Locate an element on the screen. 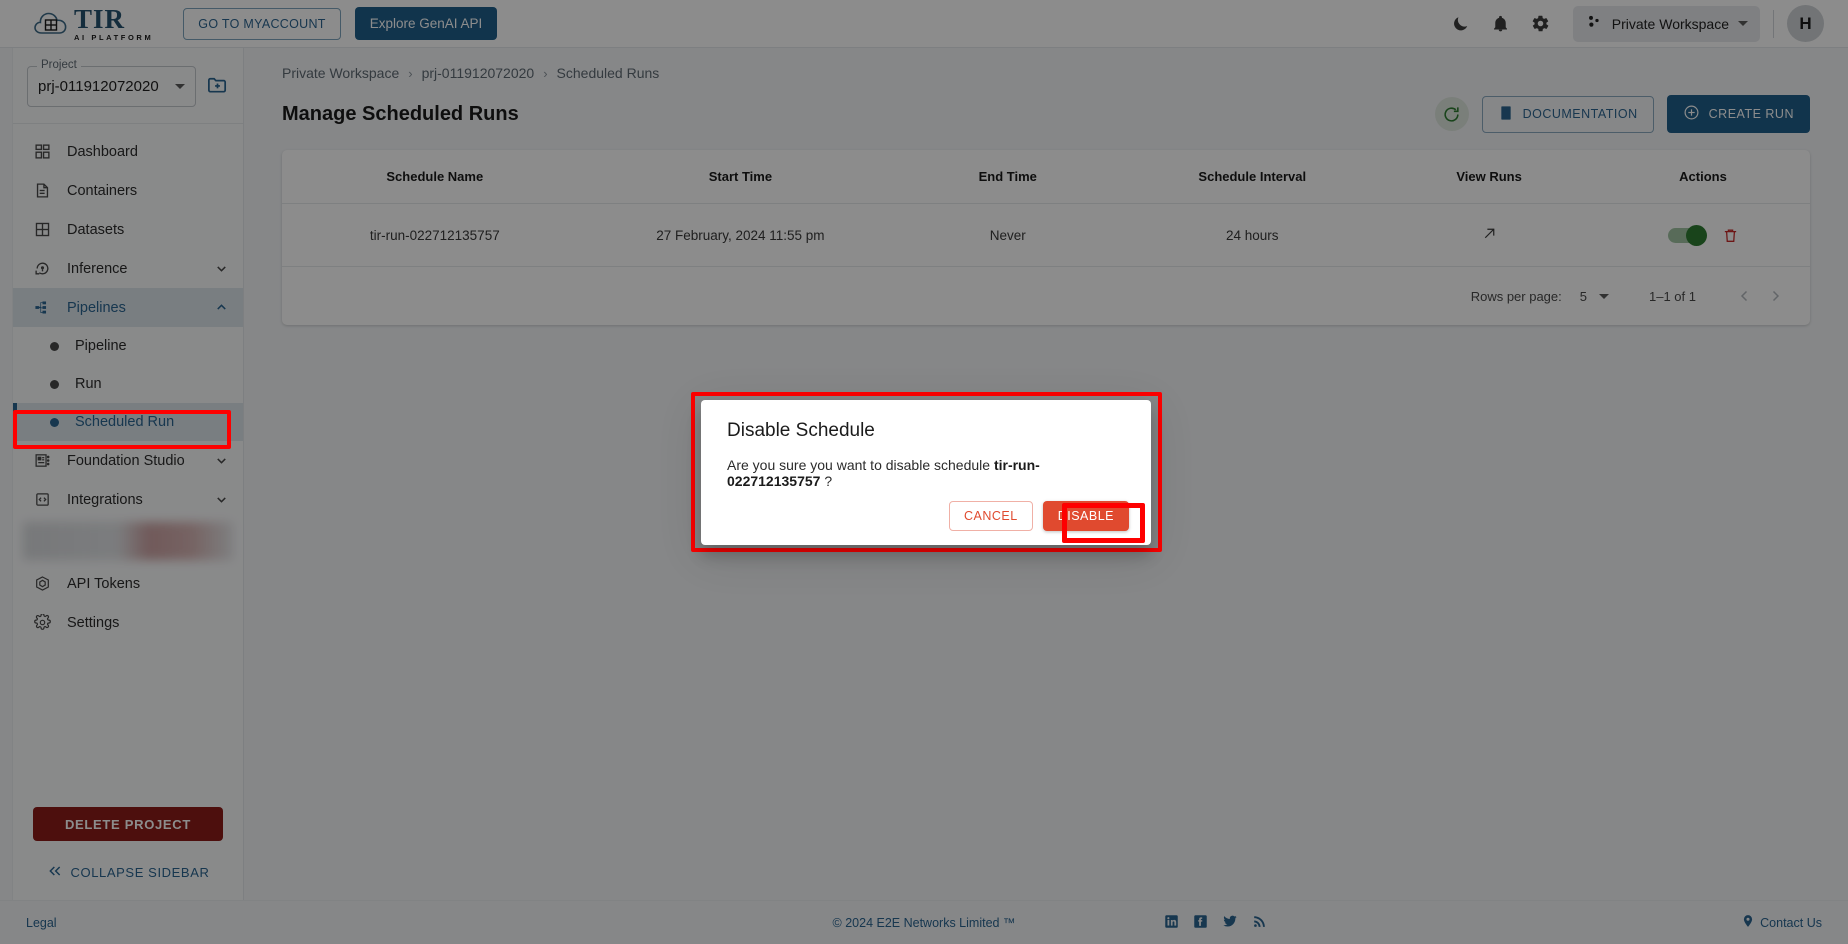 The image size is (1848, 944). settings-gear-icon is located at coordinates (42, 622).